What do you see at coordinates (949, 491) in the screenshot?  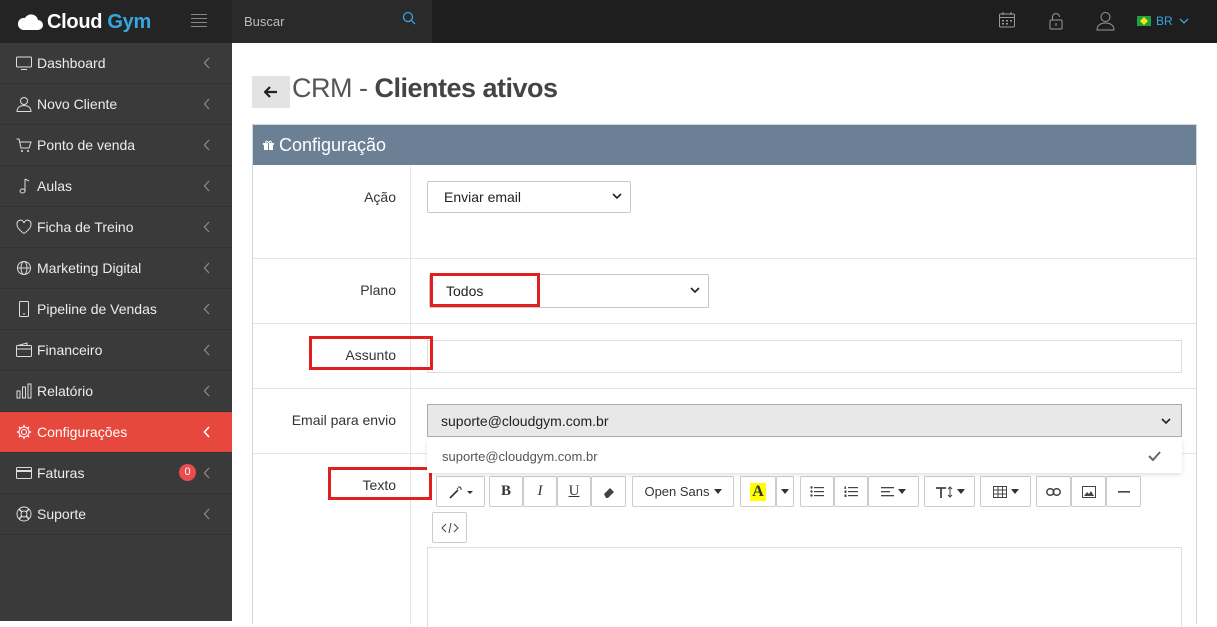 I see `line-height-button` at bounding box center [949, 491].